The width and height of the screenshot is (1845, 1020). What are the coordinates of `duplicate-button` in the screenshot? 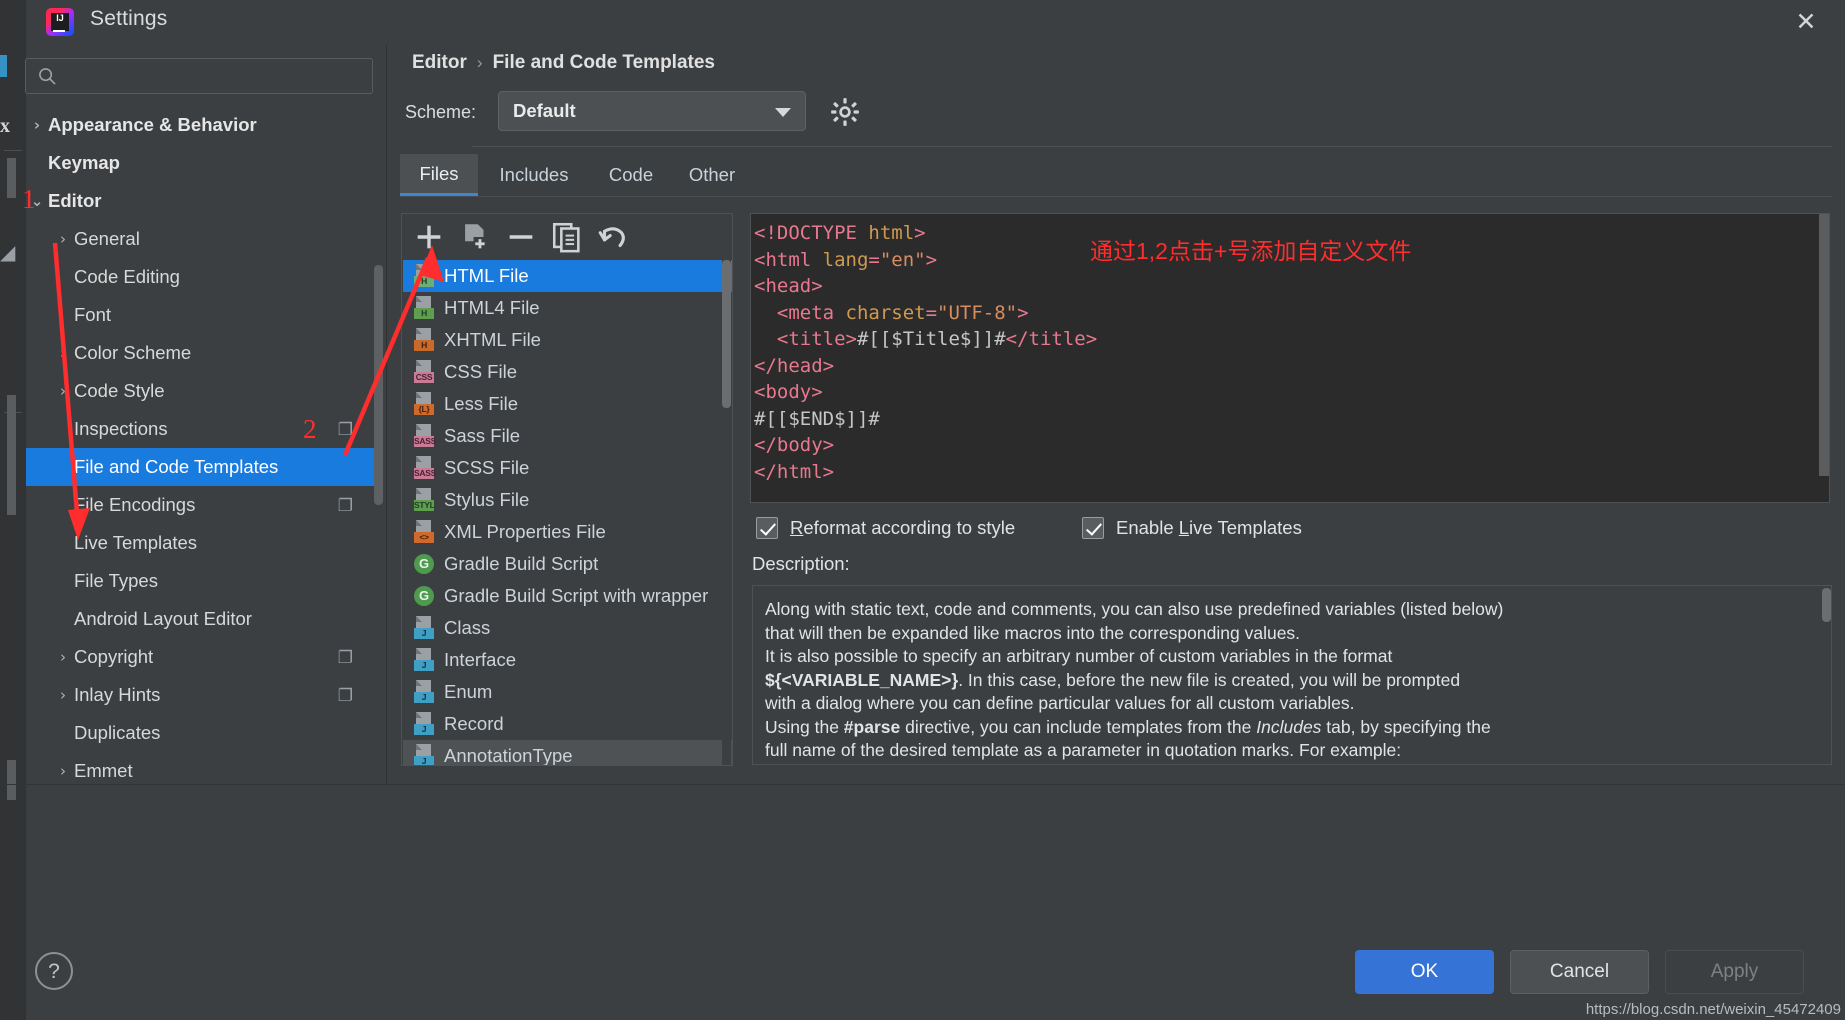 It's located at (567, 237).